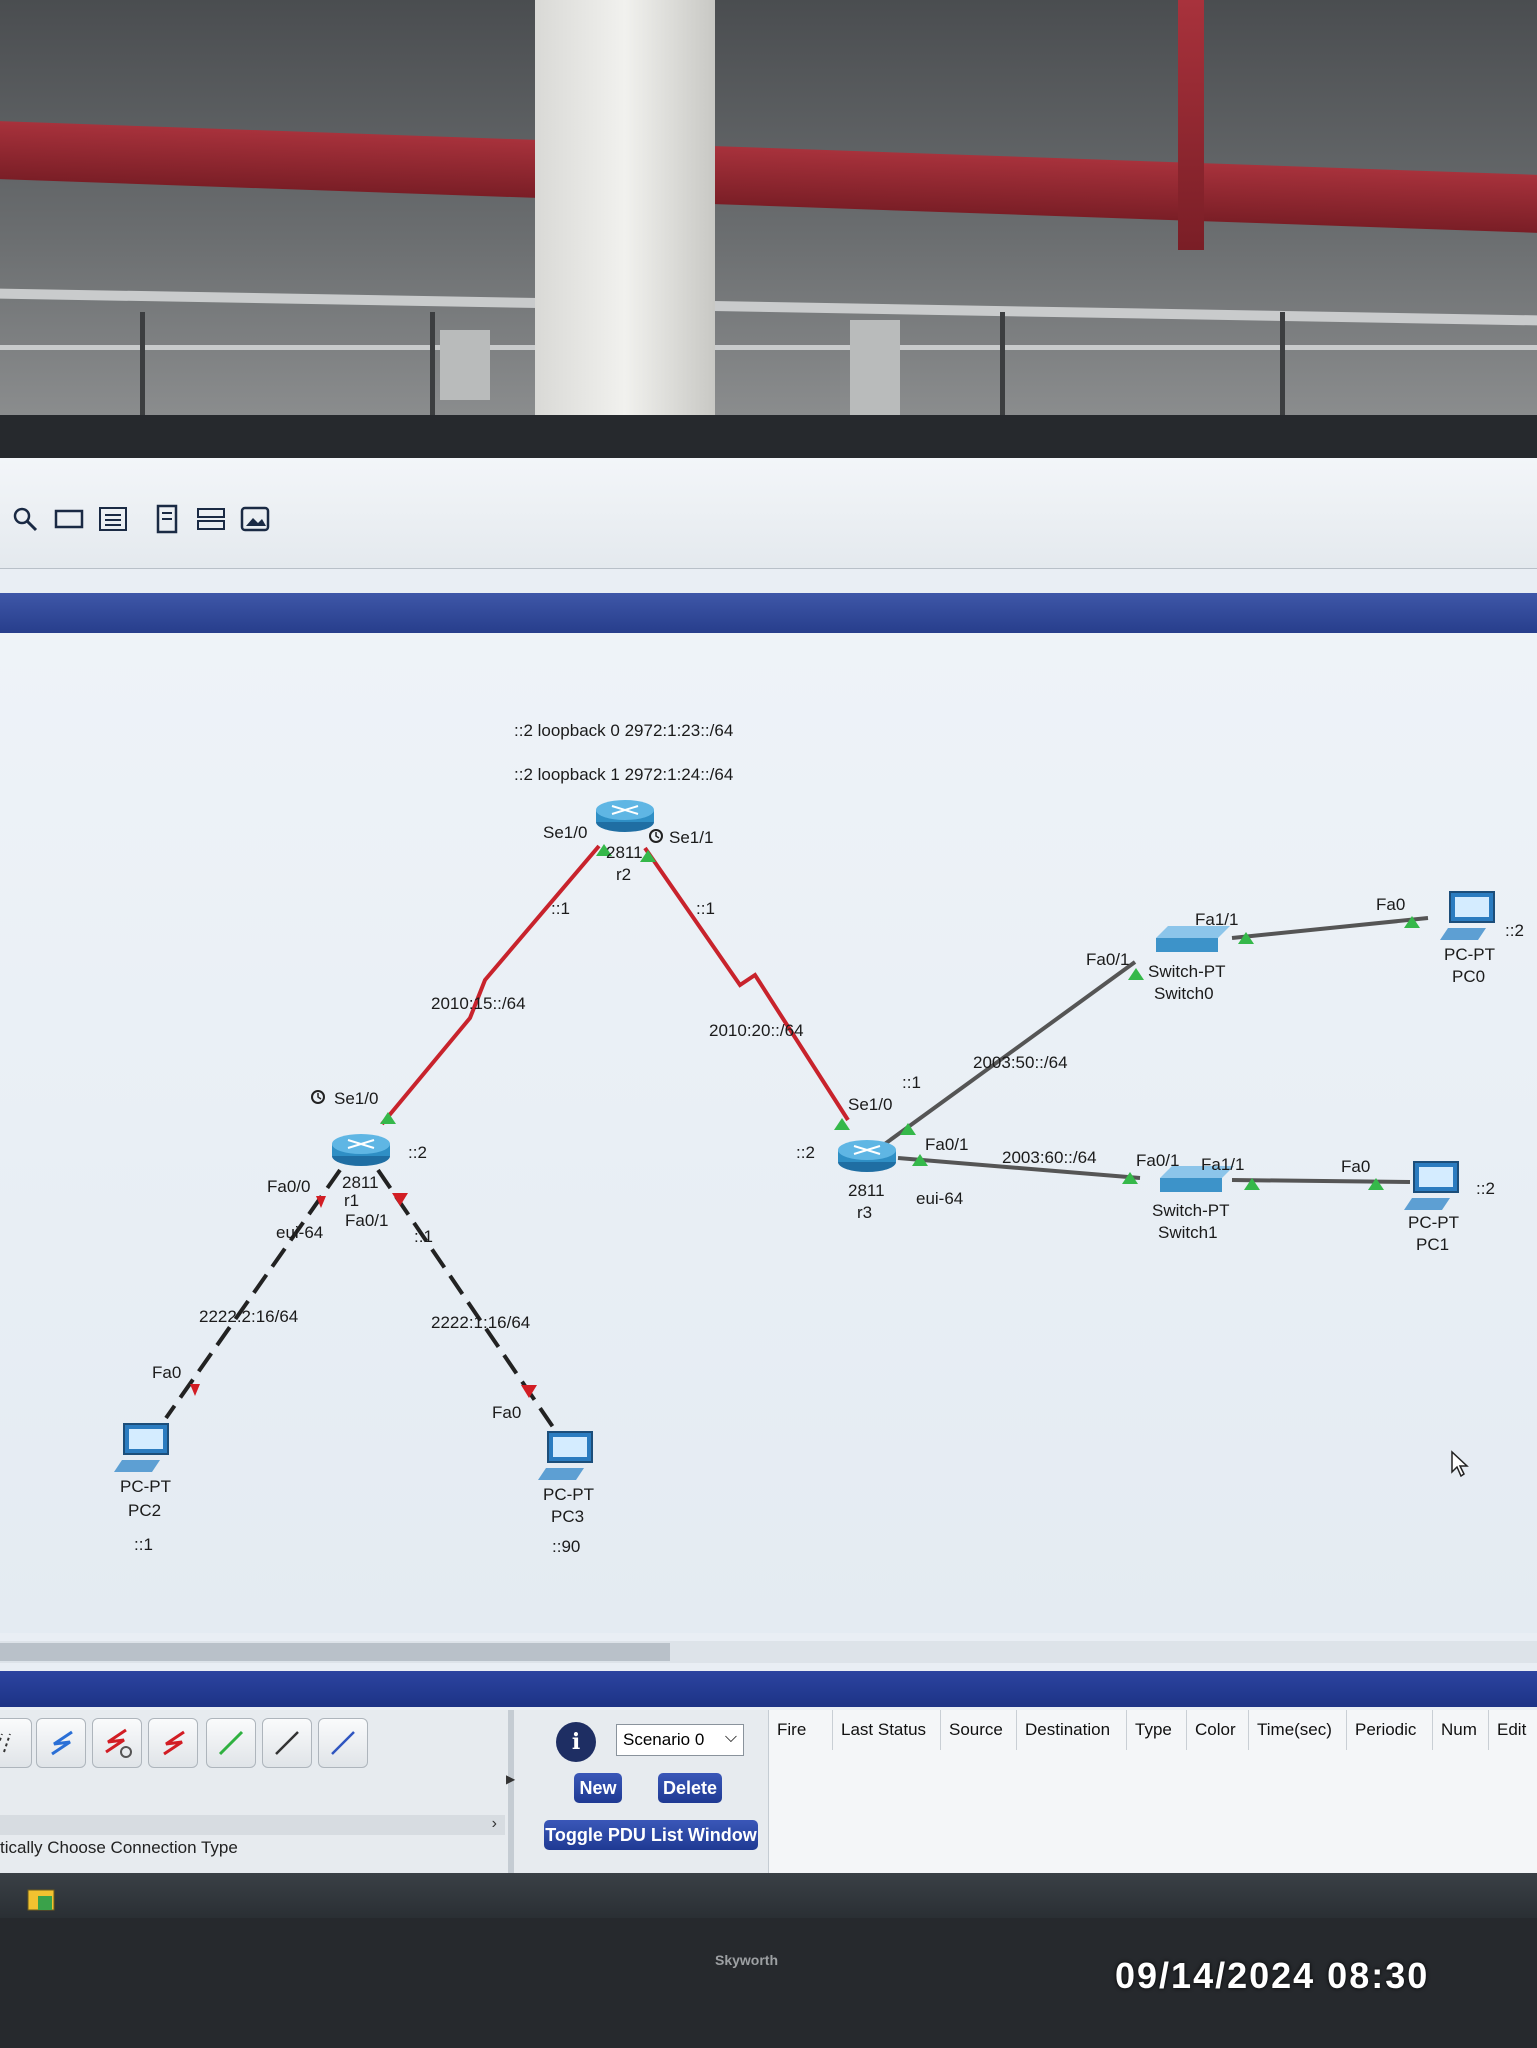  I want to click on photo-datestamp: 09/14/2024 08:30, so click(1272, 1975).